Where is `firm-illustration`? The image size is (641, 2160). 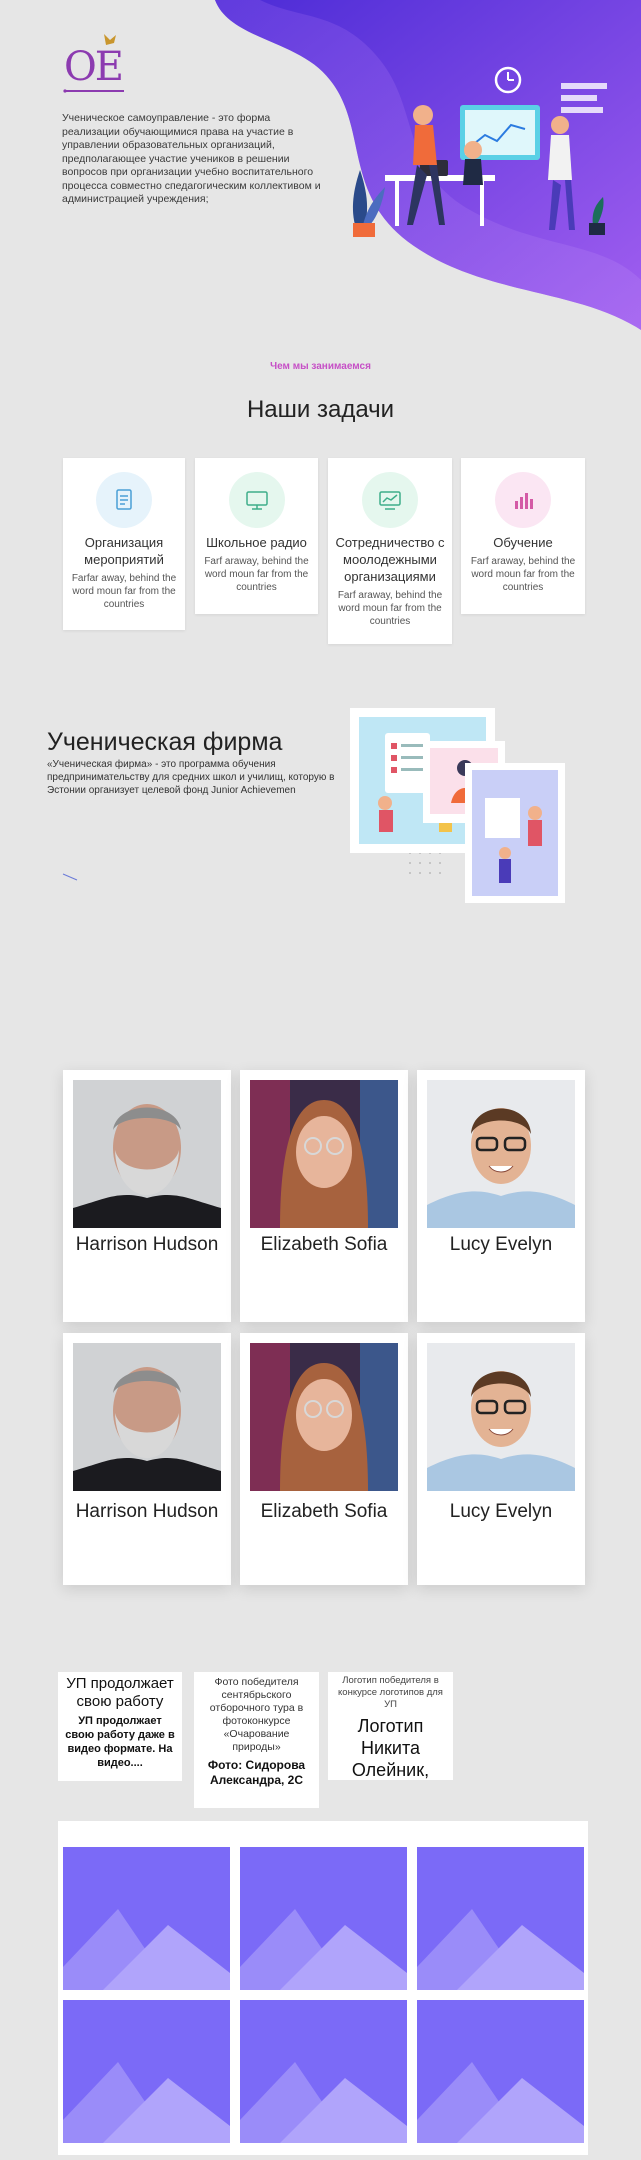 firm-illustration is located at coordinates (457, 805).